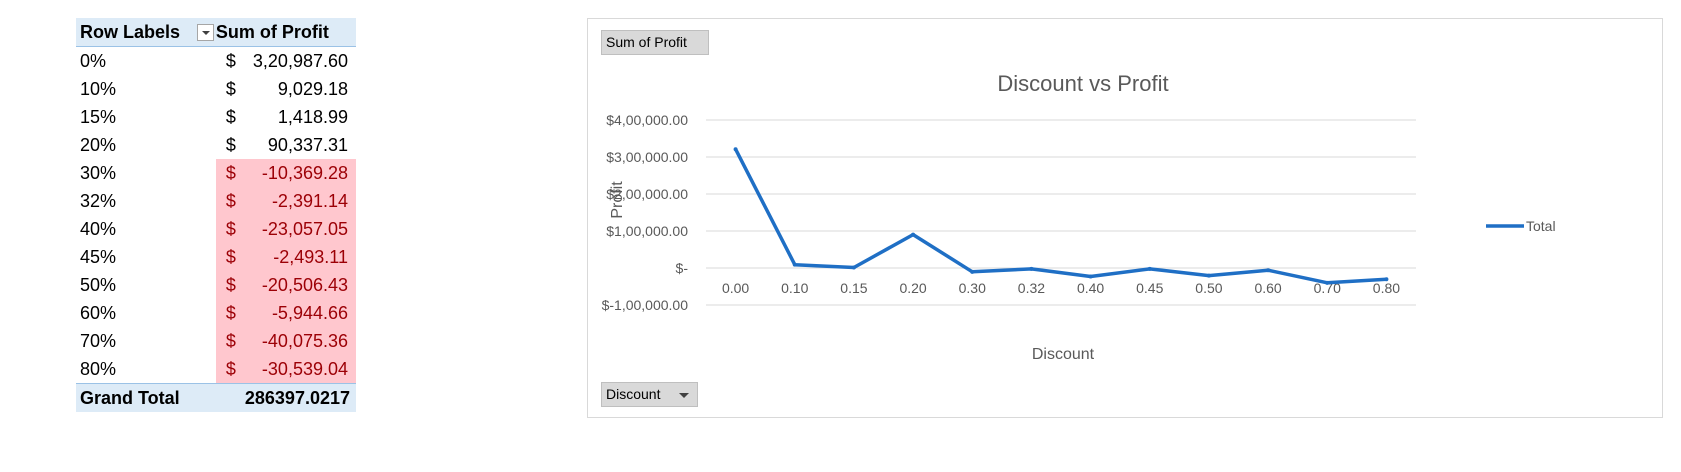 This screenshot has width=1681, height=472. I want to click on pivot-row-label: 20%, so click(146, 145).